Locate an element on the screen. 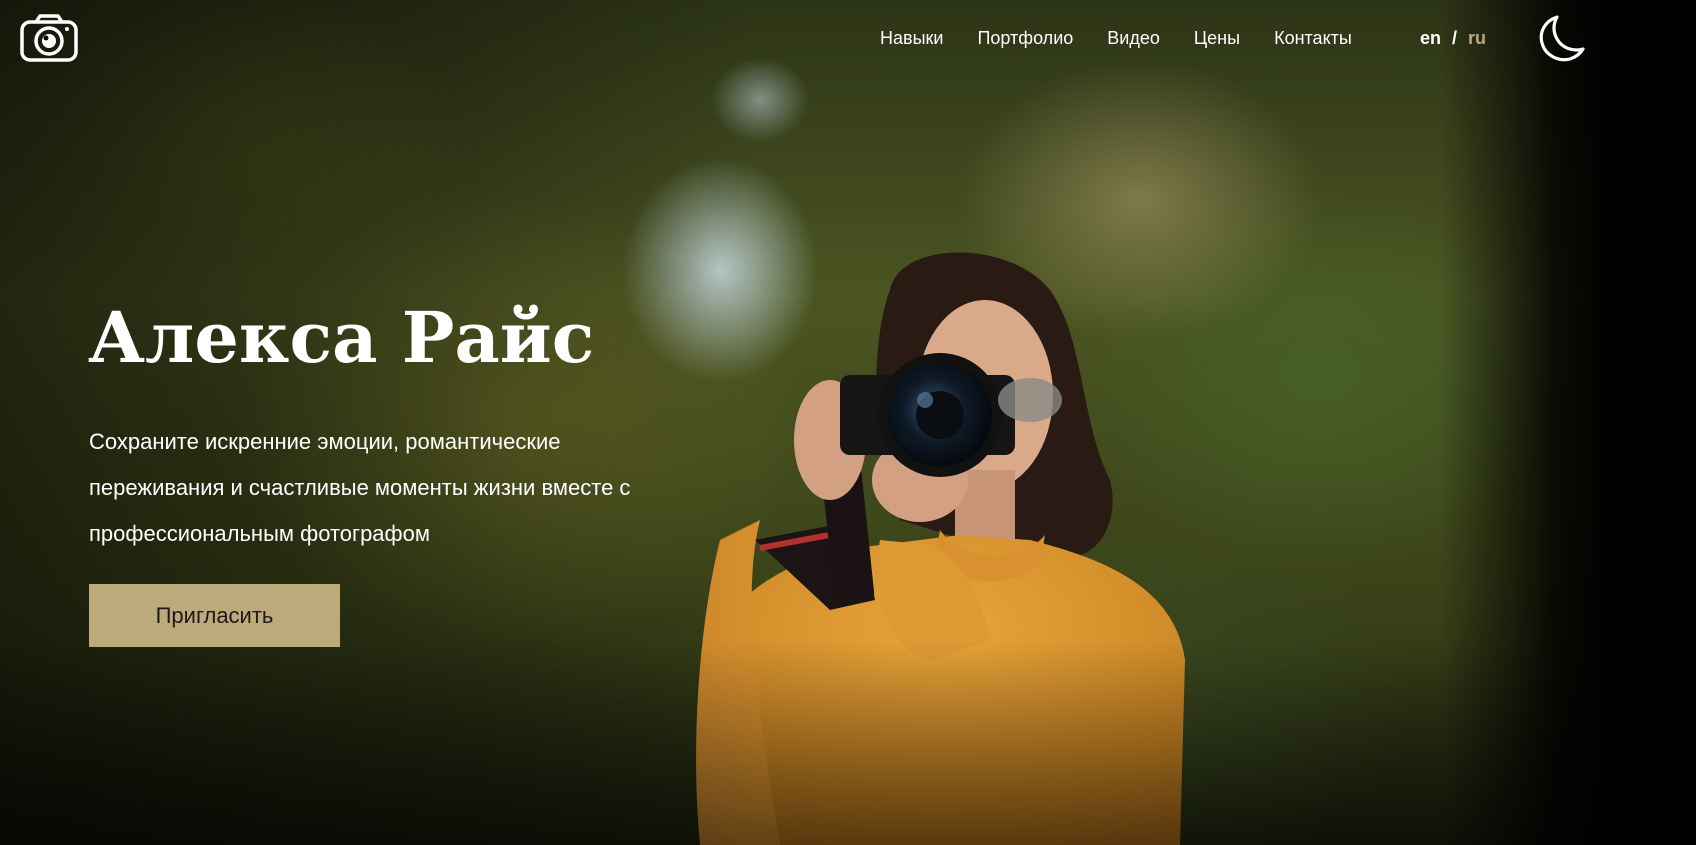 This screenshot has width=1696, height=845. lang-en-button: en is located at coordinates (1430, 38).